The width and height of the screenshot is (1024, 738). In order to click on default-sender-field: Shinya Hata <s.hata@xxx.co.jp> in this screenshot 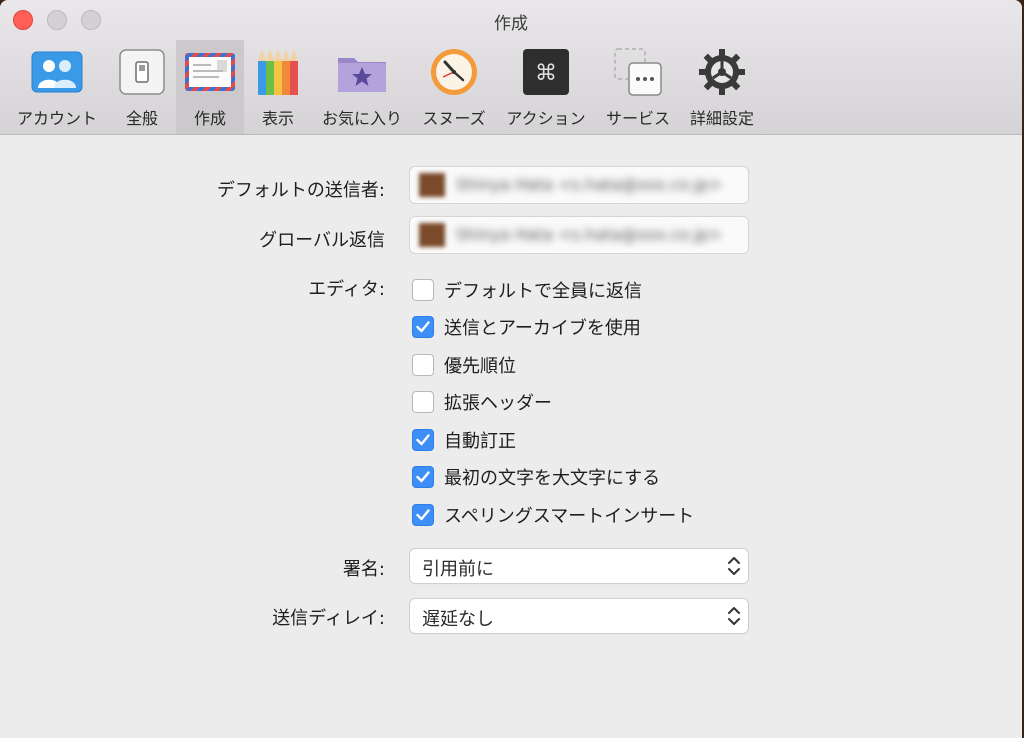, I will do `click(579, 185)`.